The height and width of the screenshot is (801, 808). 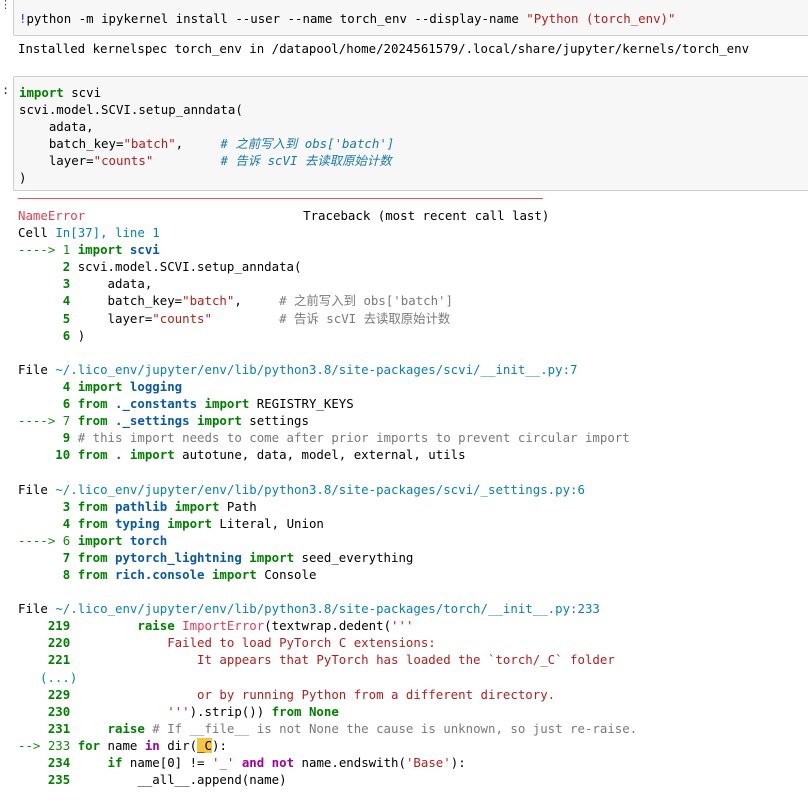 I want to click on keyword: not, so click(x=279, y=762).